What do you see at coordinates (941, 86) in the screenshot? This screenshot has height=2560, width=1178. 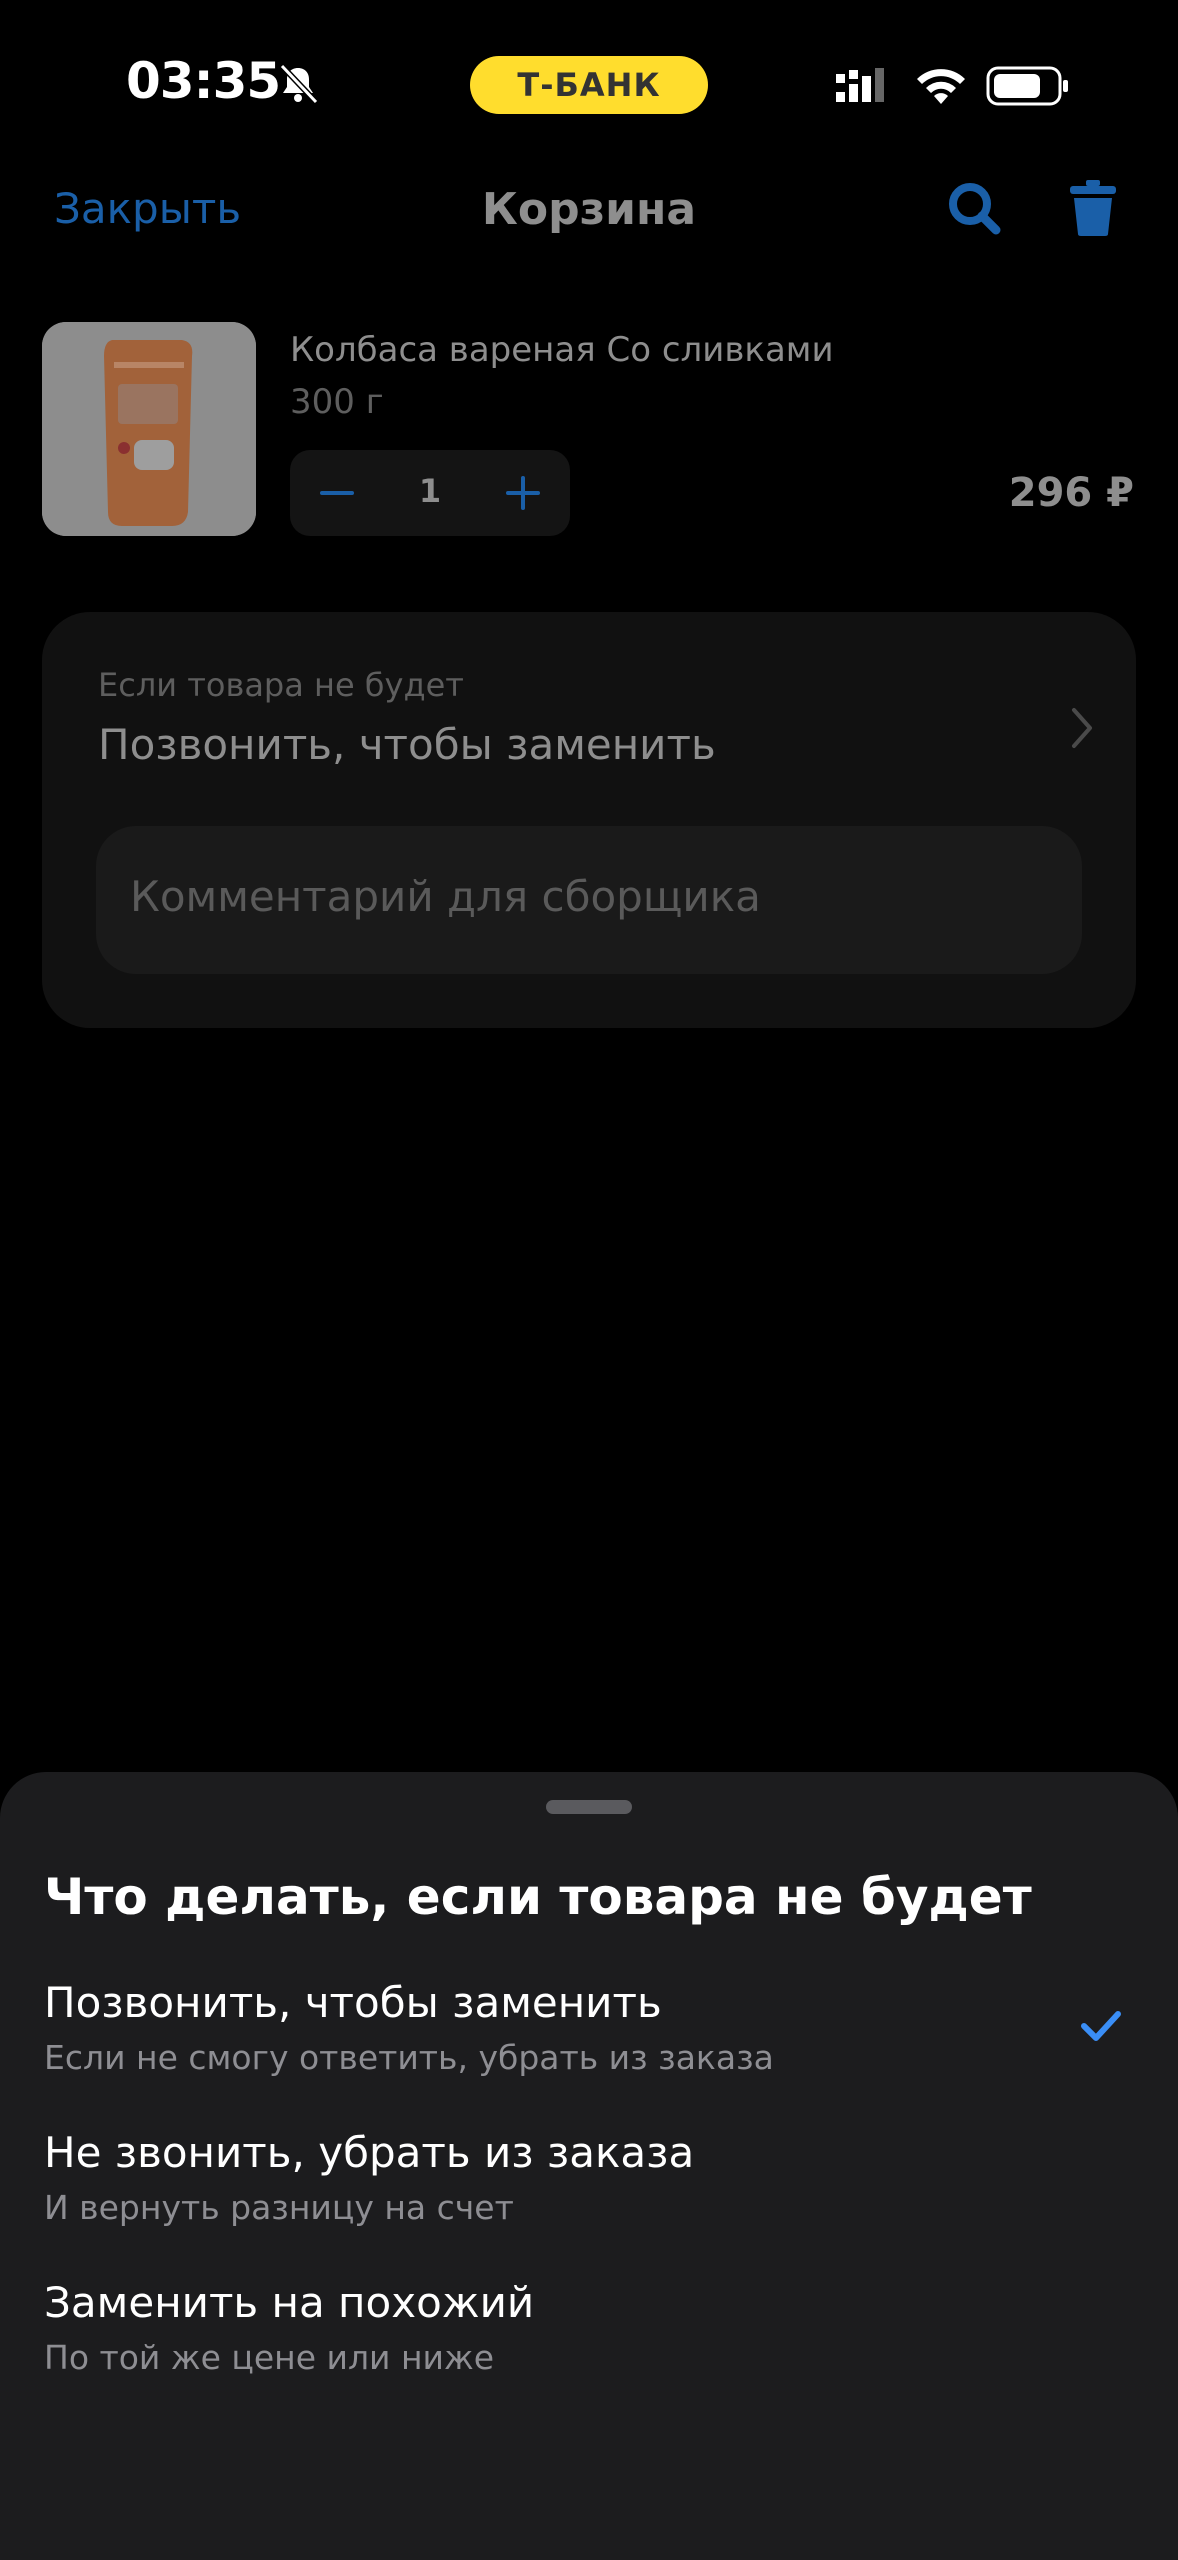 I see `wifi-icon` at bounding box center [941, 86].